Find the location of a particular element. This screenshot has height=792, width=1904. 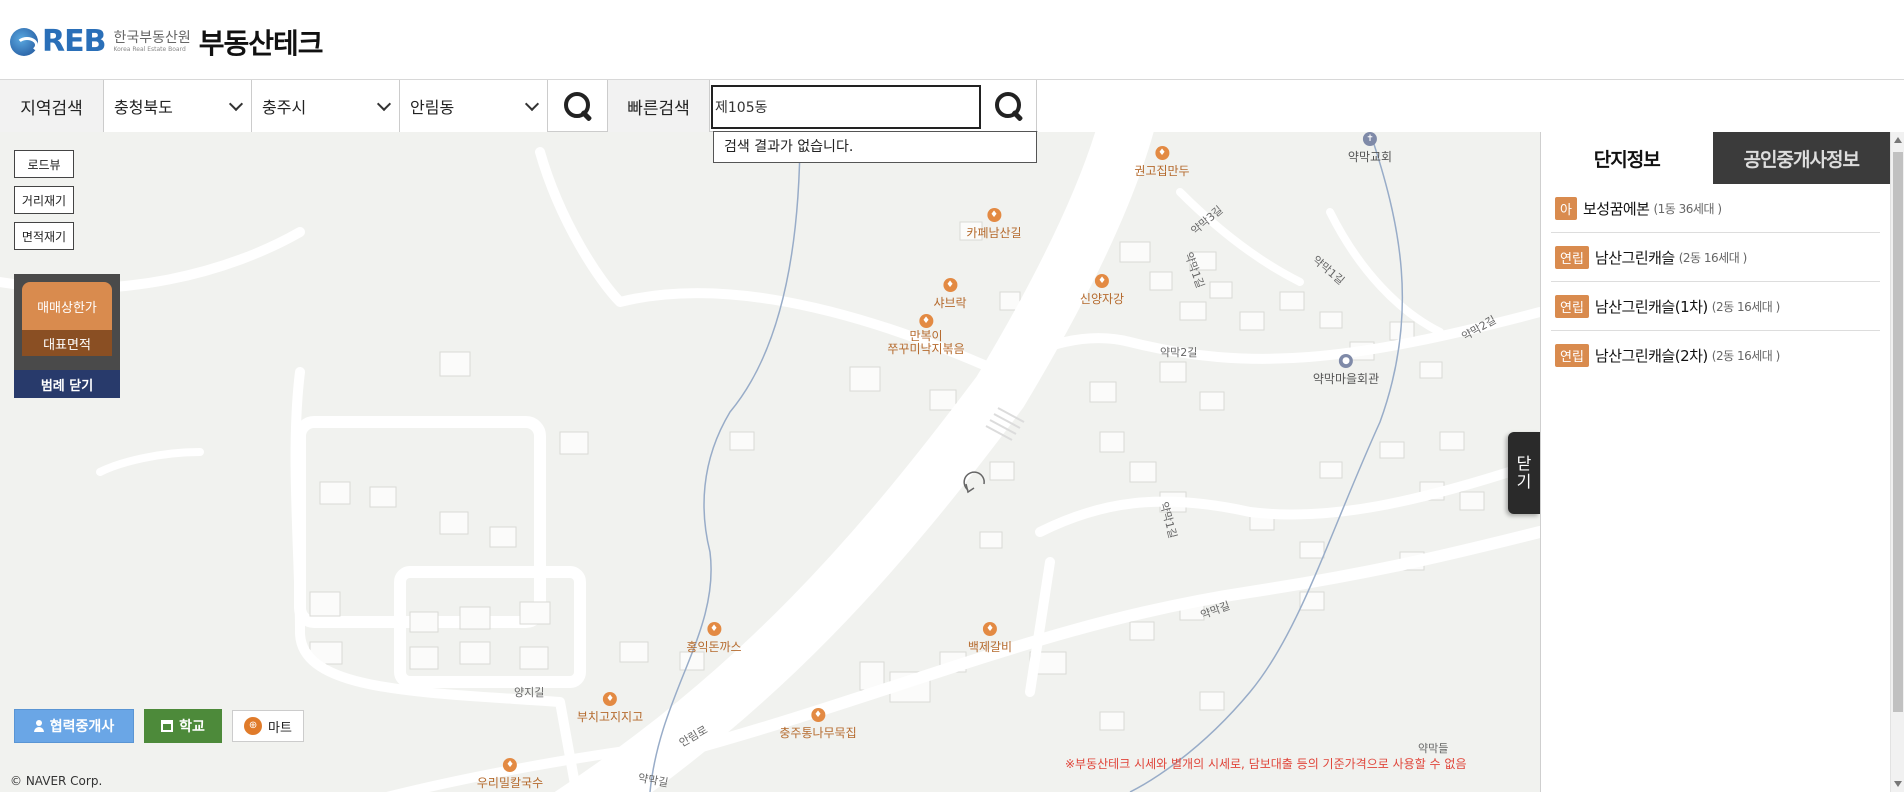

panel-close-label: 닫 기 is located at coordinates (1524, 472).